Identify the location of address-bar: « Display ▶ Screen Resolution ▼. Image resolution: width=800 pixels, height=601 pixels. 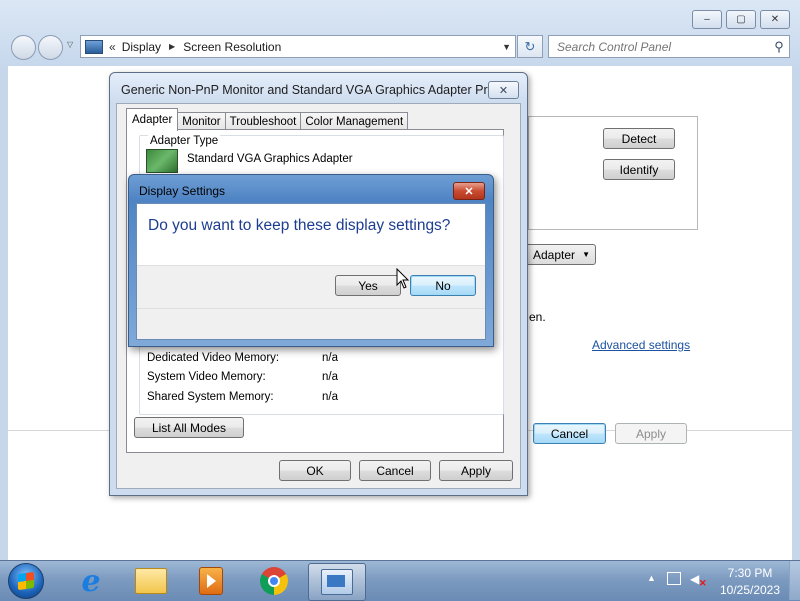
(298, 46).